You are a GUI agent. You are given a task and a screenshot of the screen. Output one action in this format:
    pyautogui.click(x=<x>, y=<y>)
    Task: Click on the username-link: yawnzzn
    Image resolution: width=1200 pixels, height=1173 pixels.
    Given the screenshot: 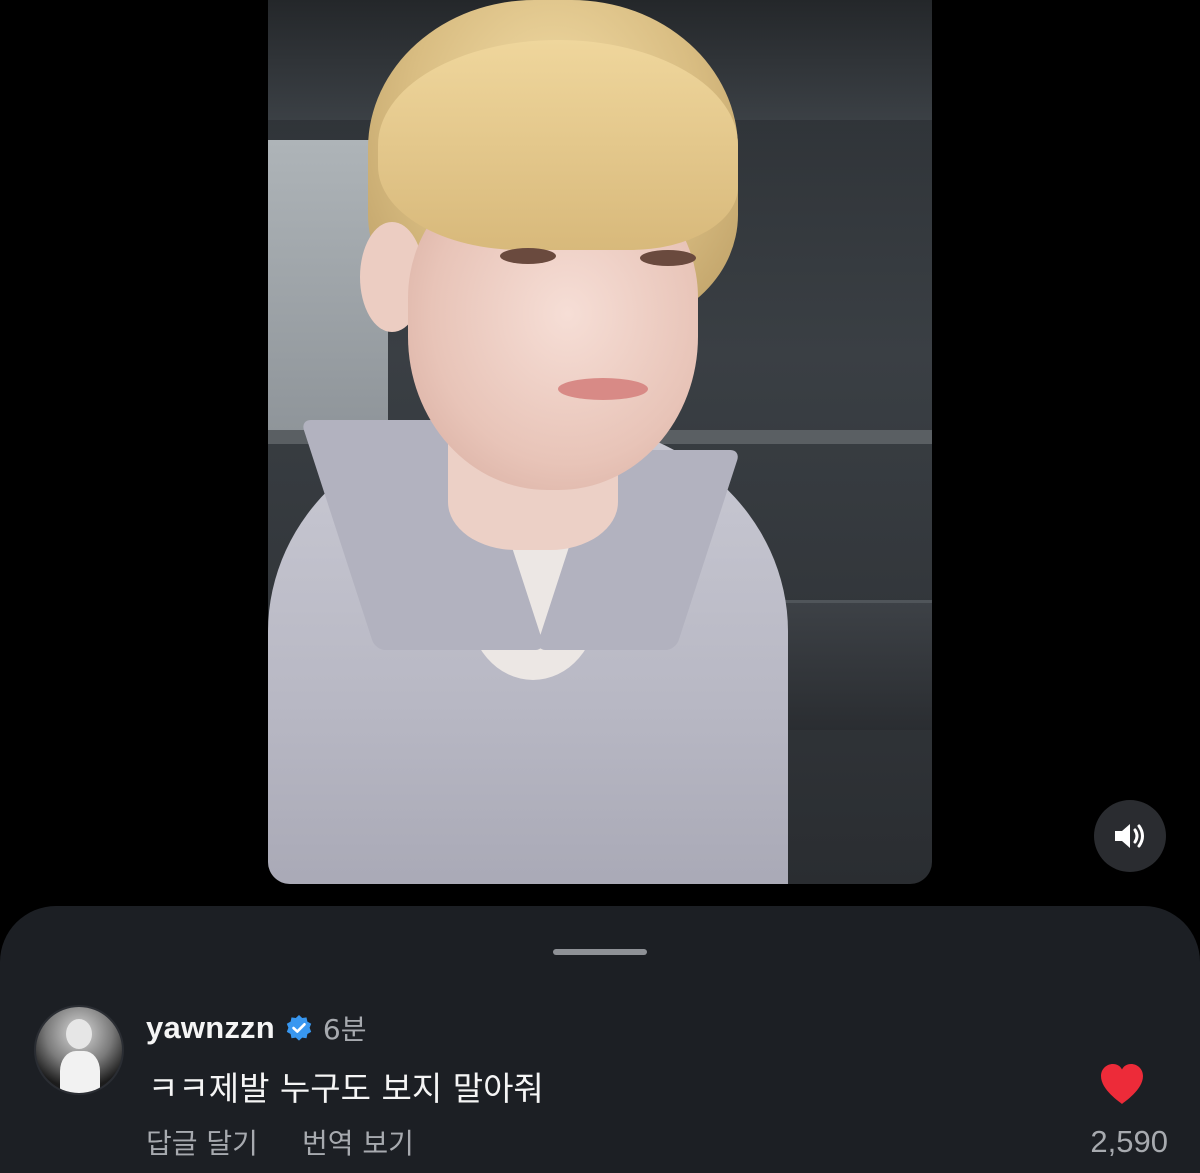 What is the action you would take?
    pyautogui.click(x=210, y=1028)
    